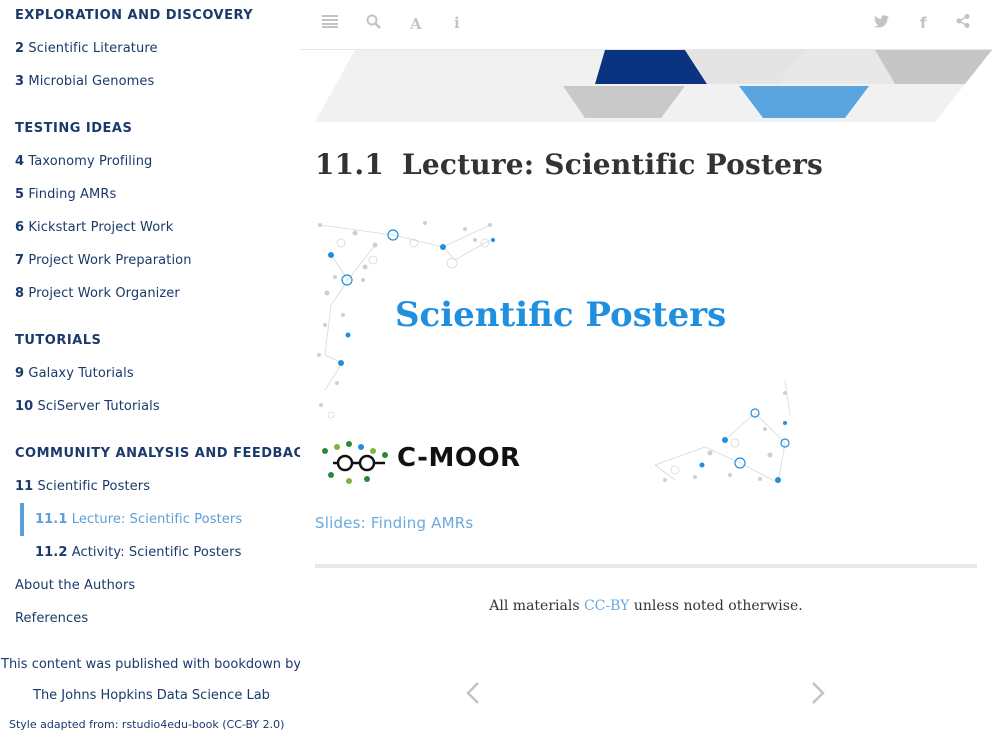 This screenshot has height=744, width=992. What do you see at coordinates (963, 23) in the screenshot?
I see `share-icon` at bounding box center [963, 23].